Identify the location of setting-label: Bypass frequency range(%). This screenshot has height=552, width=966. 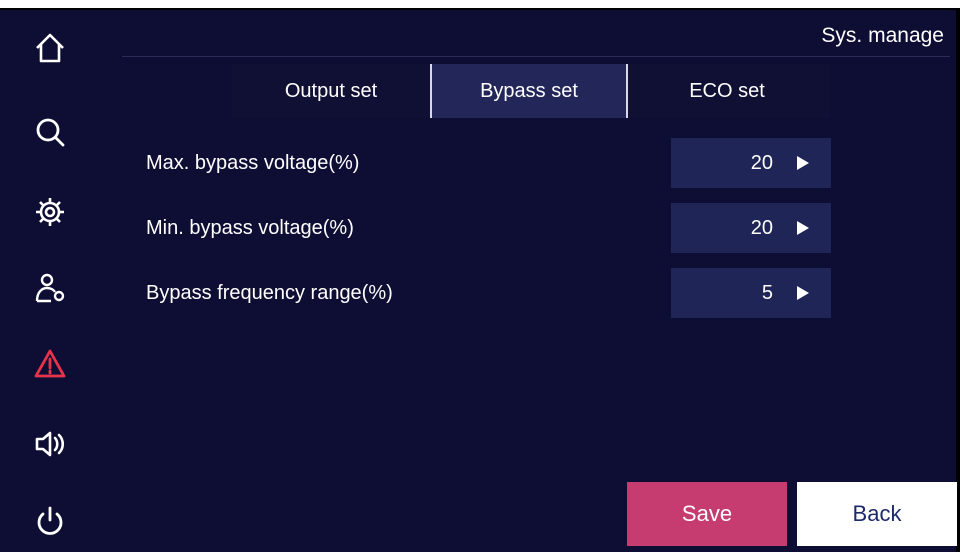
(269, 293).